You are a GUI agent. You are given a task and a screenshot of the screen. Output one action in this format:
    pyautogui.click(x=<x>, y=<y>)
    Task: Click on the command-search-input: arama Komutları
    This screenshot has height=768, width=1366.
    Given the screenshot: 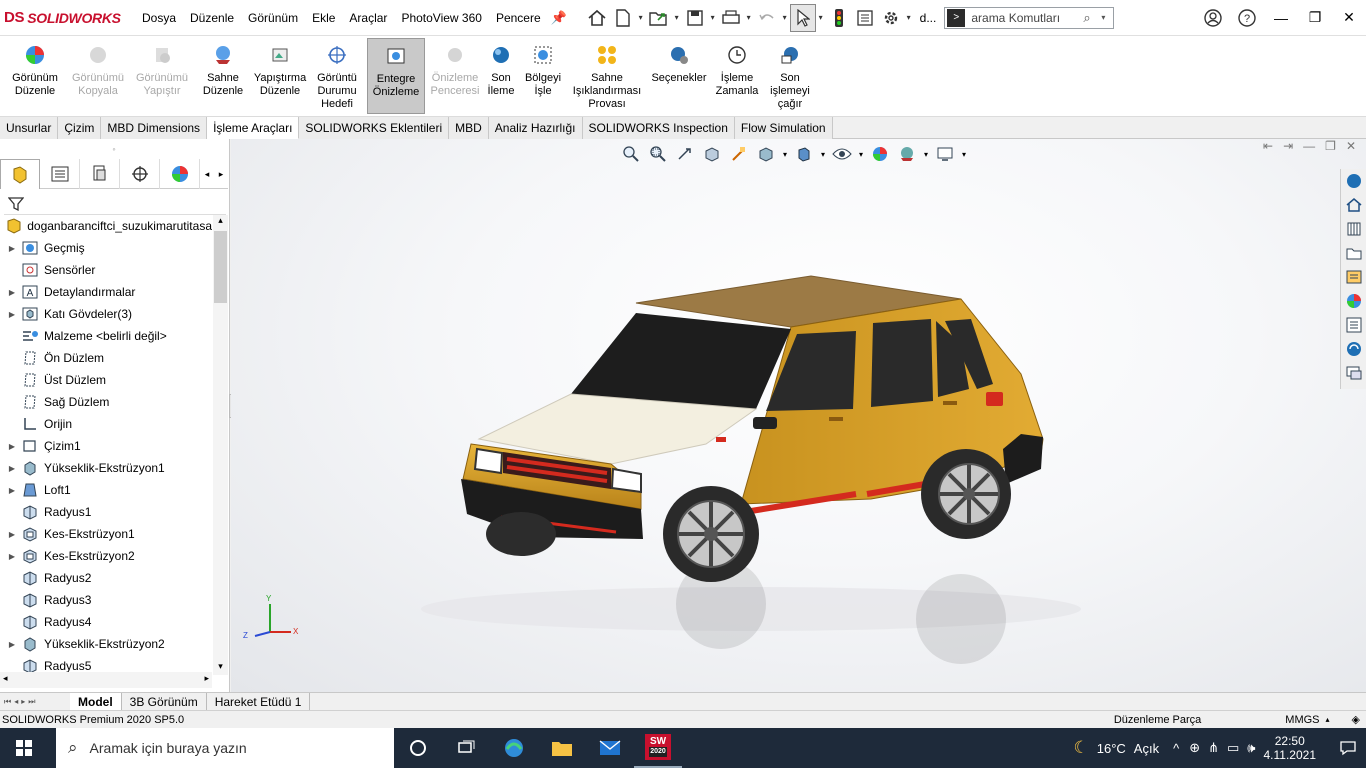 What is the action you would take?
    pyautogui.click(x=1025, y=18)
    